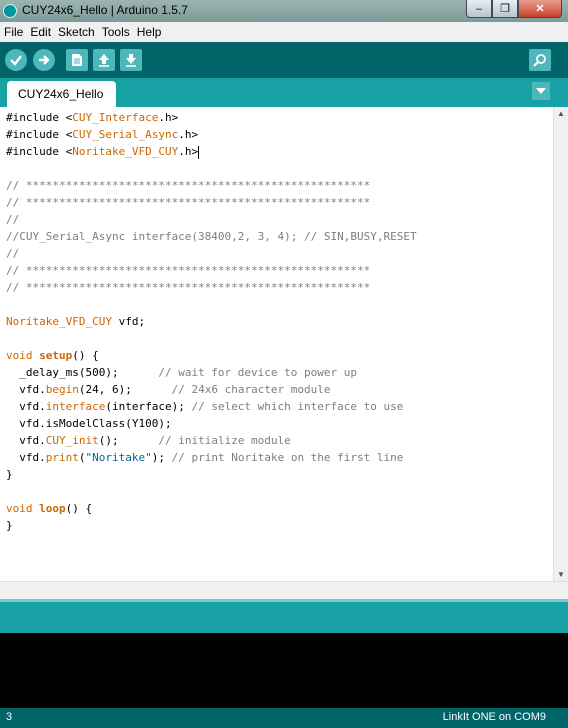 The image size is (568, 728). Describe the element at coordinates (297, 406) in the screenshot. I see `code-token: // select which interface to use` at that location.